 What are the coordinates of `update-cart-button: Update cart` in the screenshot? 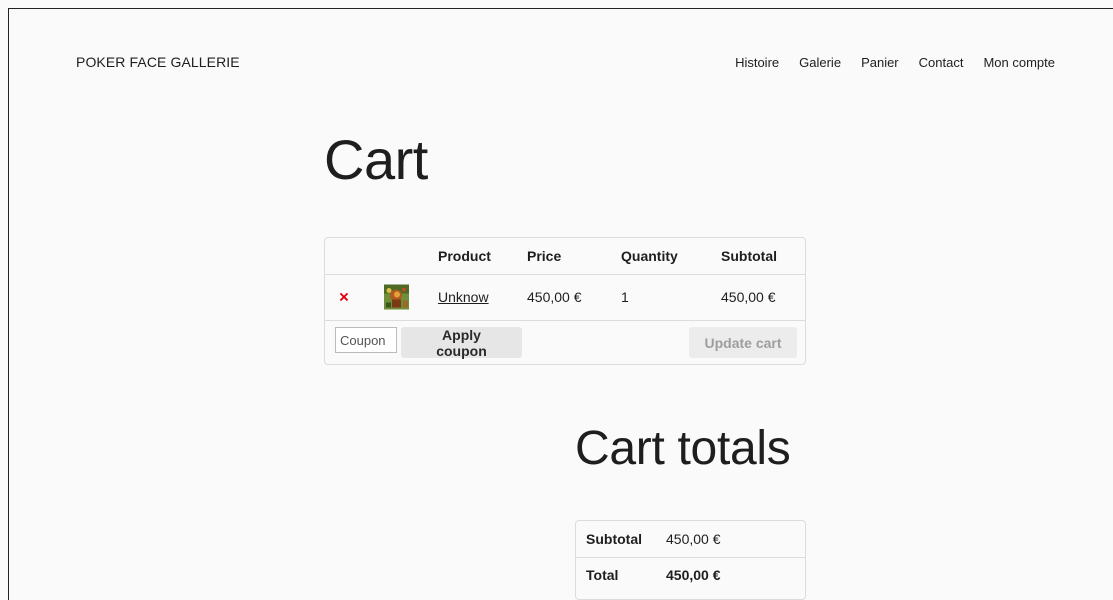 It's located at (743, 342).